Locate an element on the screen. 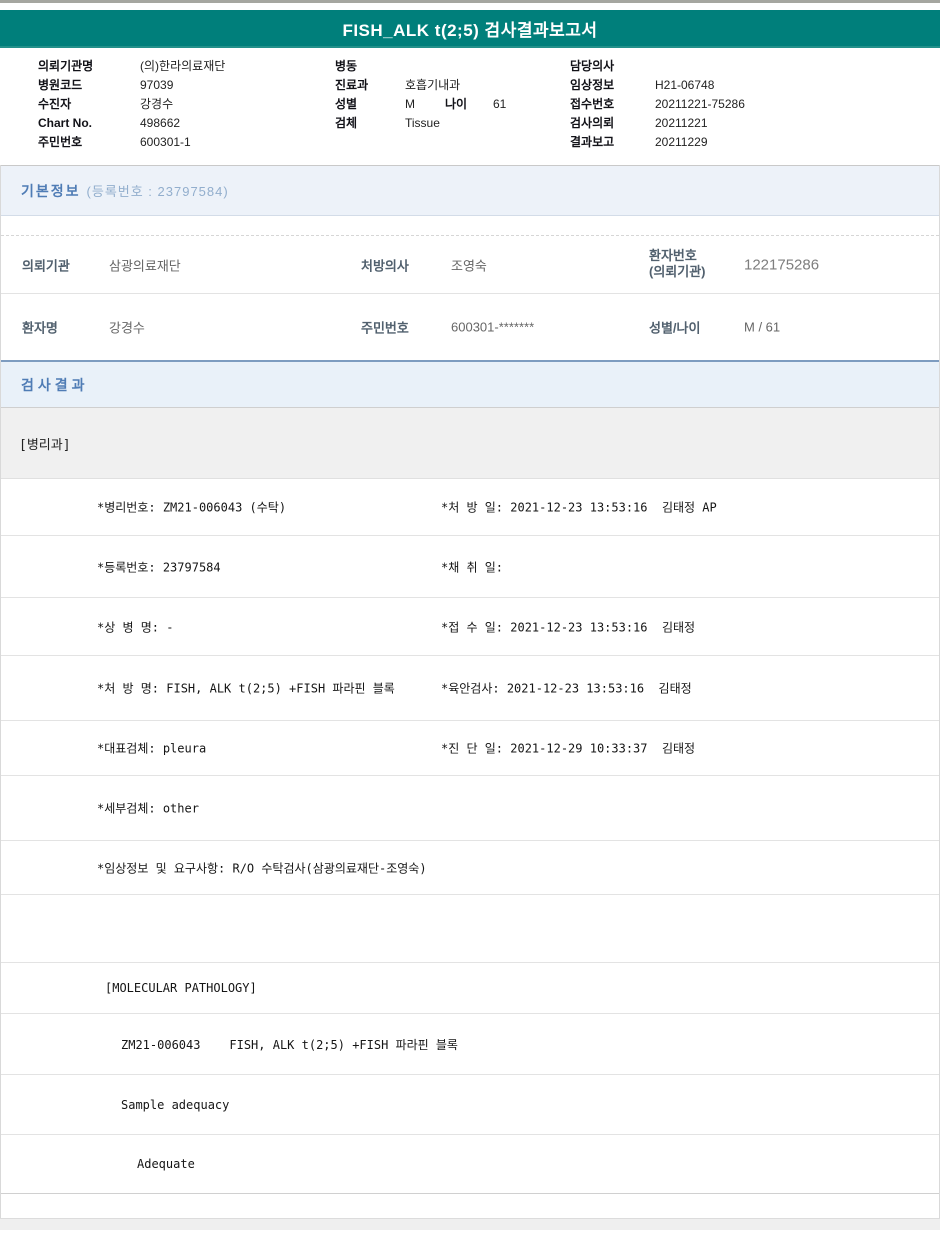 The image size is (940, 1237). field-result-reported: 결과보고 20211229 is located at coordinates (657, 141).